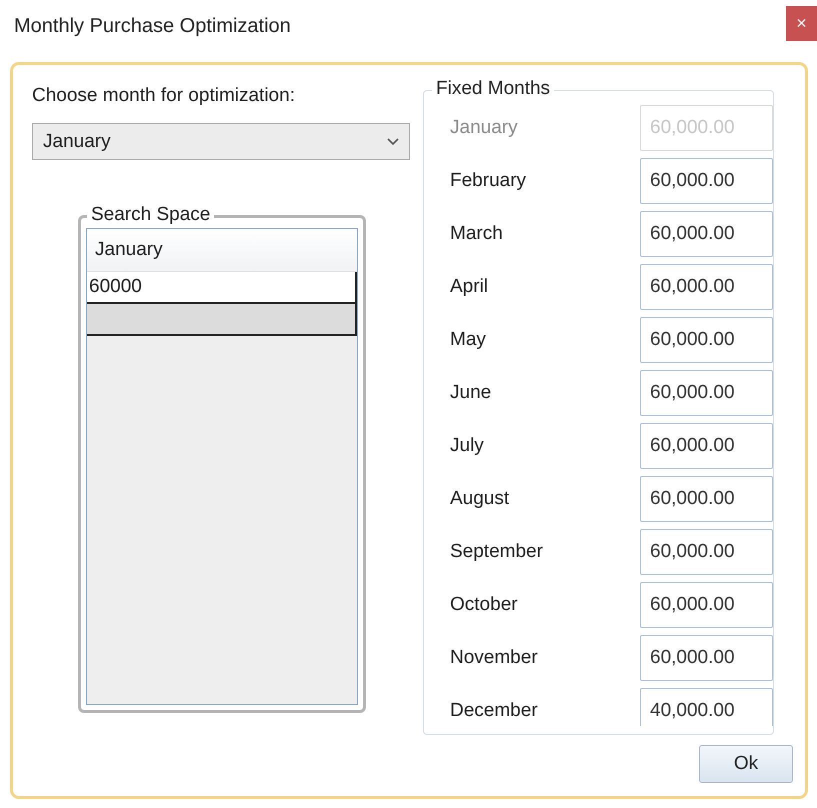 The height and width of the screenshot is (808, 817). What do you see at coordinates (484, 605) in the screenshot?
I see `month-label: October` at bounding box center [484, 605].